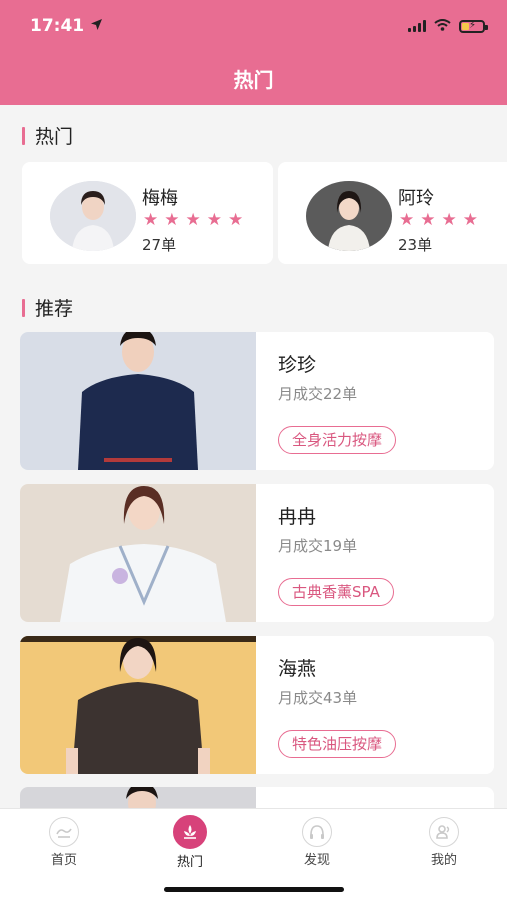 The width and height of the screenshot is (507, 900). I want to click on star-rating: ★ ★ ★ ★ ★, so click(193, 220).